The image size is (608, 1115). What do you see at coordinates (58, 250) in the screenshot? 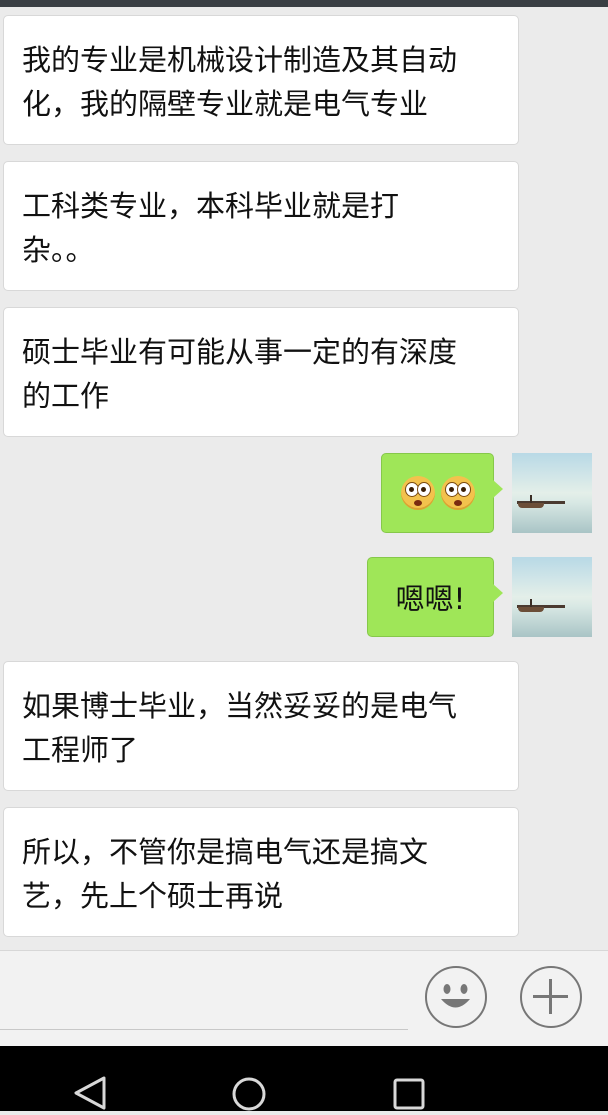
I see `message-text-line: 杂。。` at bounding box center [58, 250].